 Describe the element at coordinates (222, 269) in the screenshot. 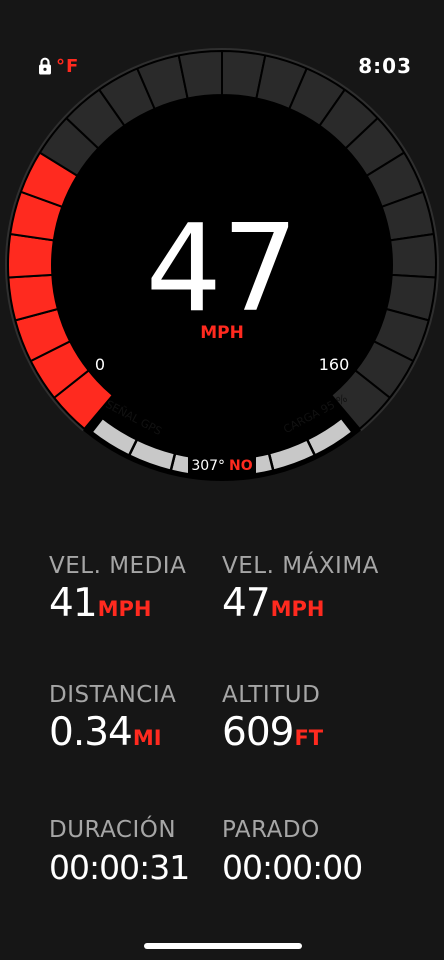

I see `current-speed: 47` at that location.